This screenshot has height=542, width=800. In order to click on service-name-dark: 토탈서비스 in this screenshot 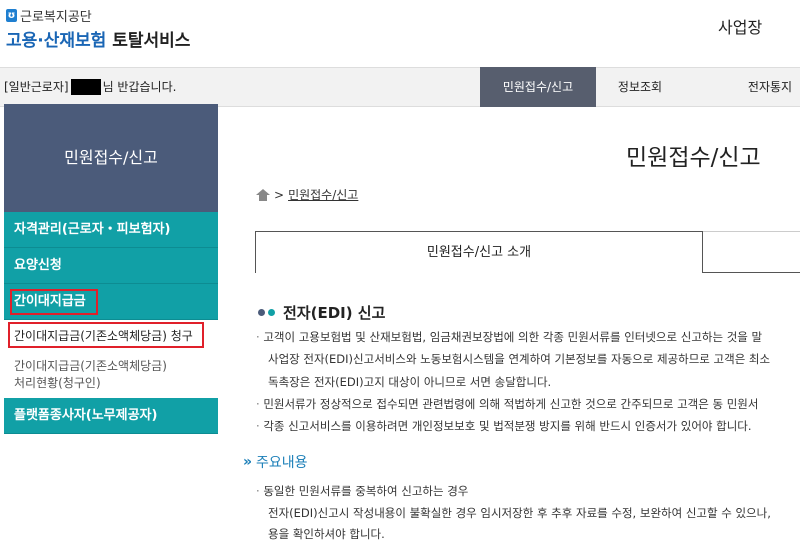, I will do `click(151, 41)`.